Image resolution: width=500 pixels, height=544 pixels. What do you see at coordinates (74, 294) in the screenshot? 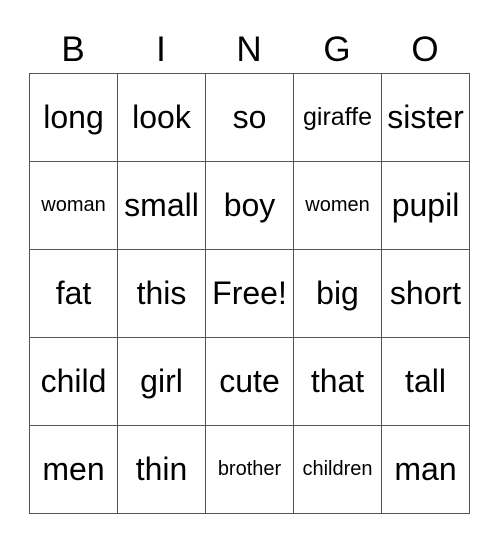
I see `bingo-cell: fat` at bounding box center [74, 294].